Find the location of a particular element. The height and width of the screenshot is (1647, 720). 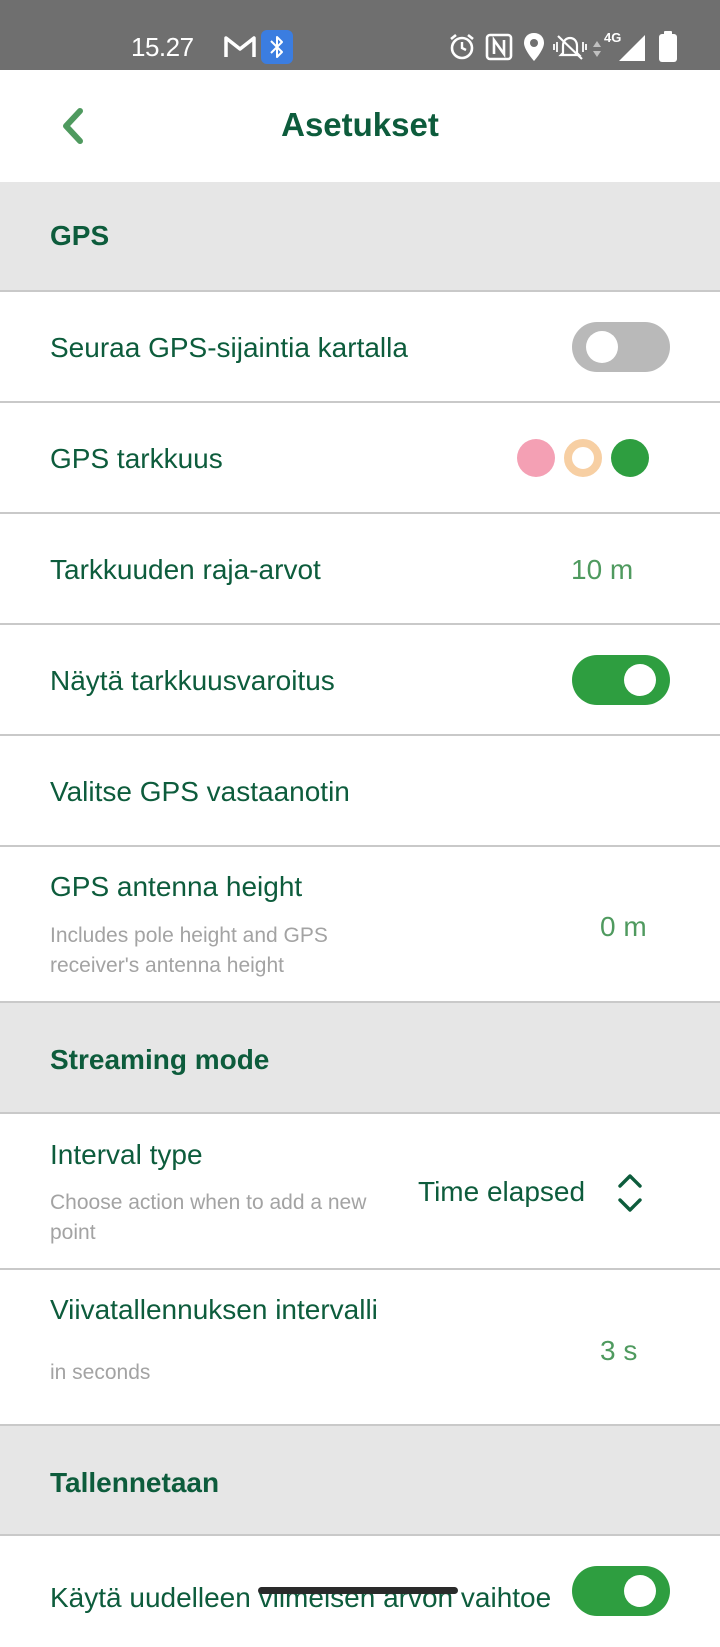

bluetooth-icon is located at coordinates (277, 47).